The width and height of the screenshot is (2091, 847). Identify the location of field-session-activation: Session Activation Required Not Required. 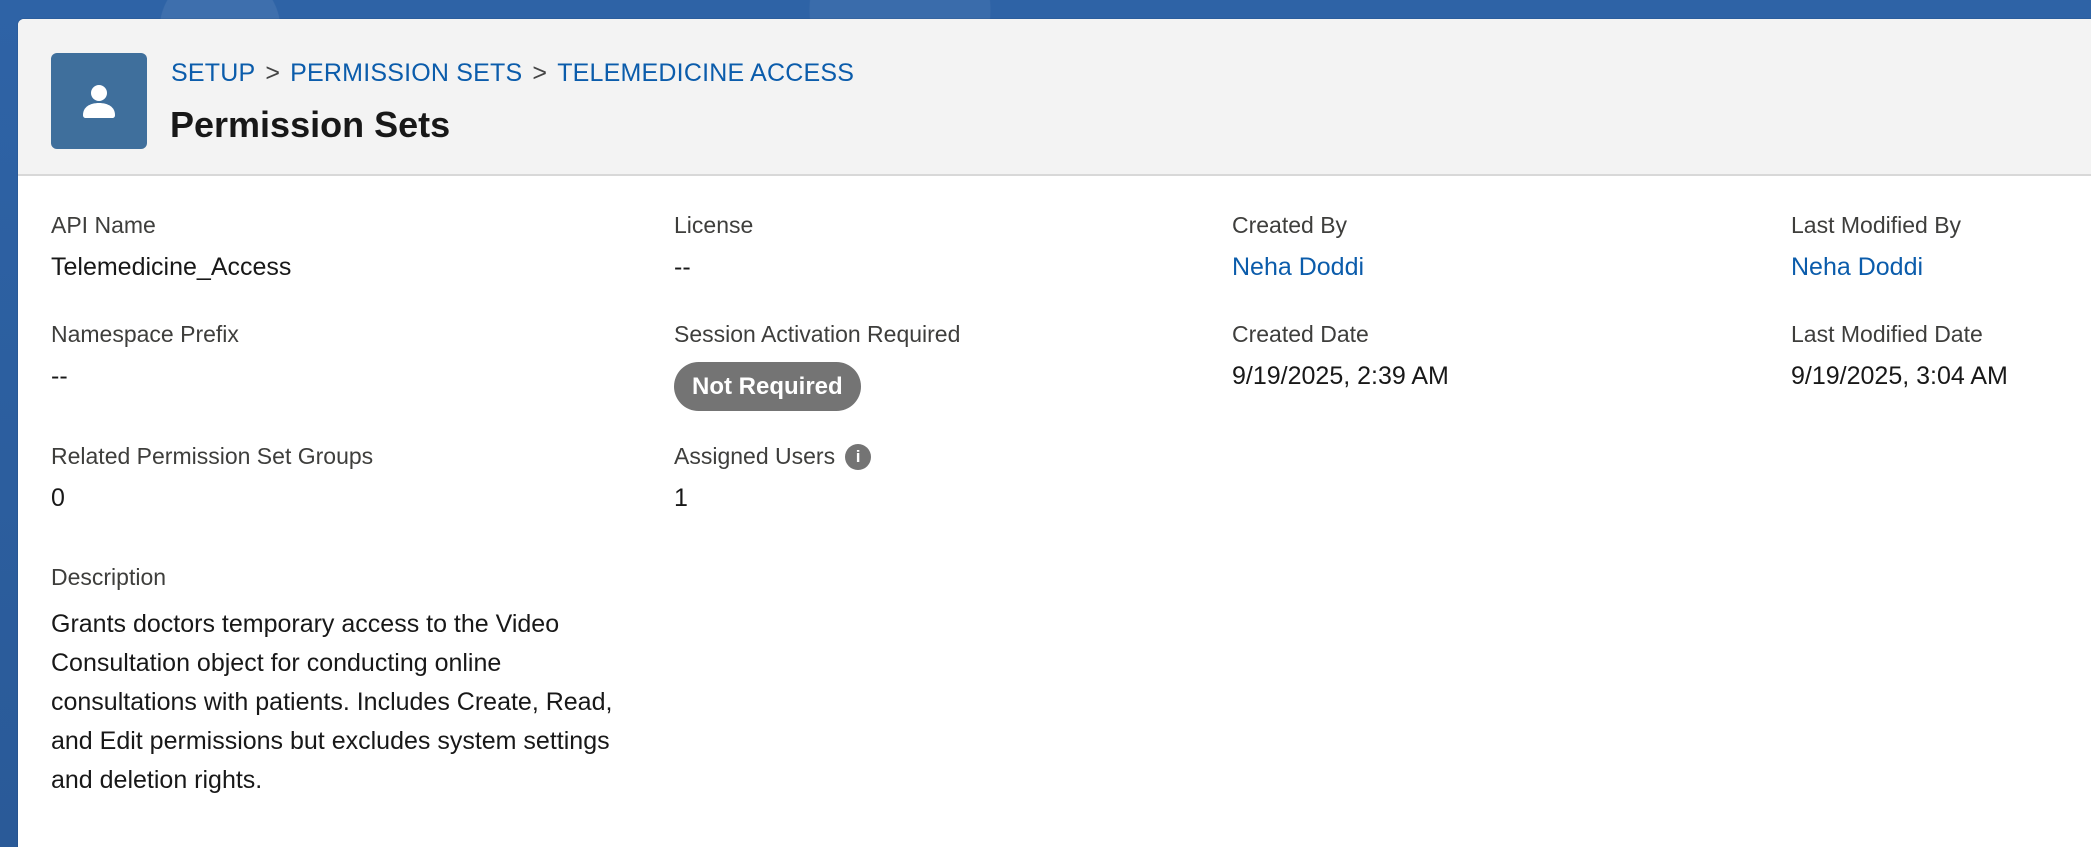
(954, 366).